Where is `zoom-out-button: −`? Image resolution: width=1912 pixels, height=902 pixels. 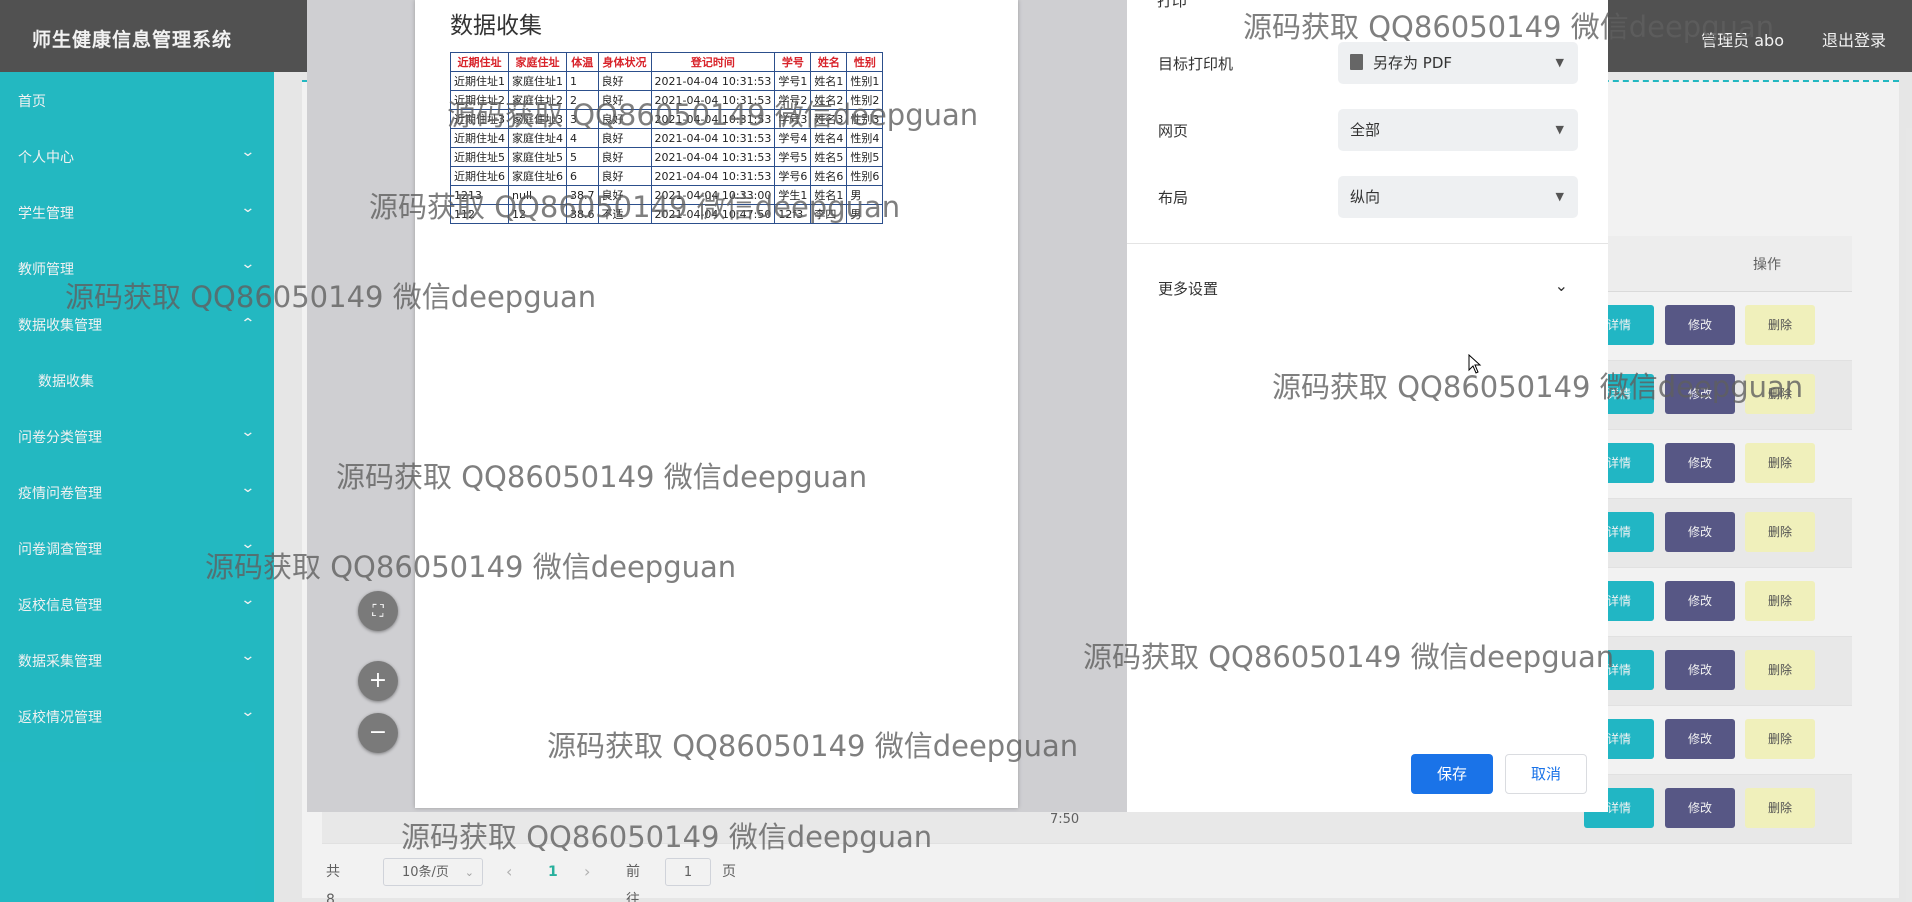 zoom-out-button: − is located at coordinates (378, 733).